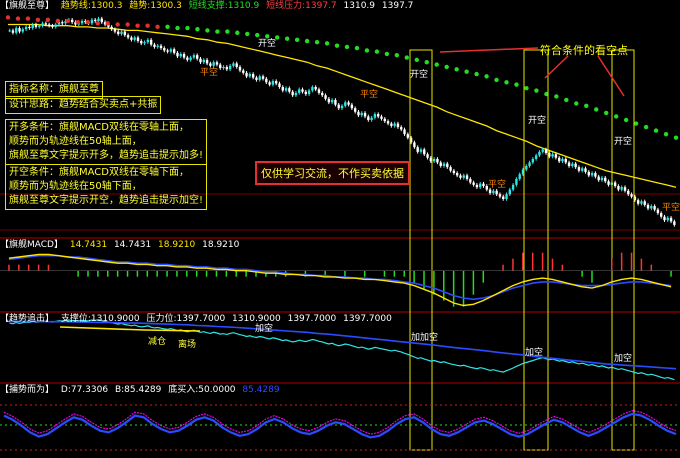 The image size is (680, 458). Describe the element at coordinates (186, 319) in the screenshot. I see `trend-resistance: 压力位:1397.7000` at that location.